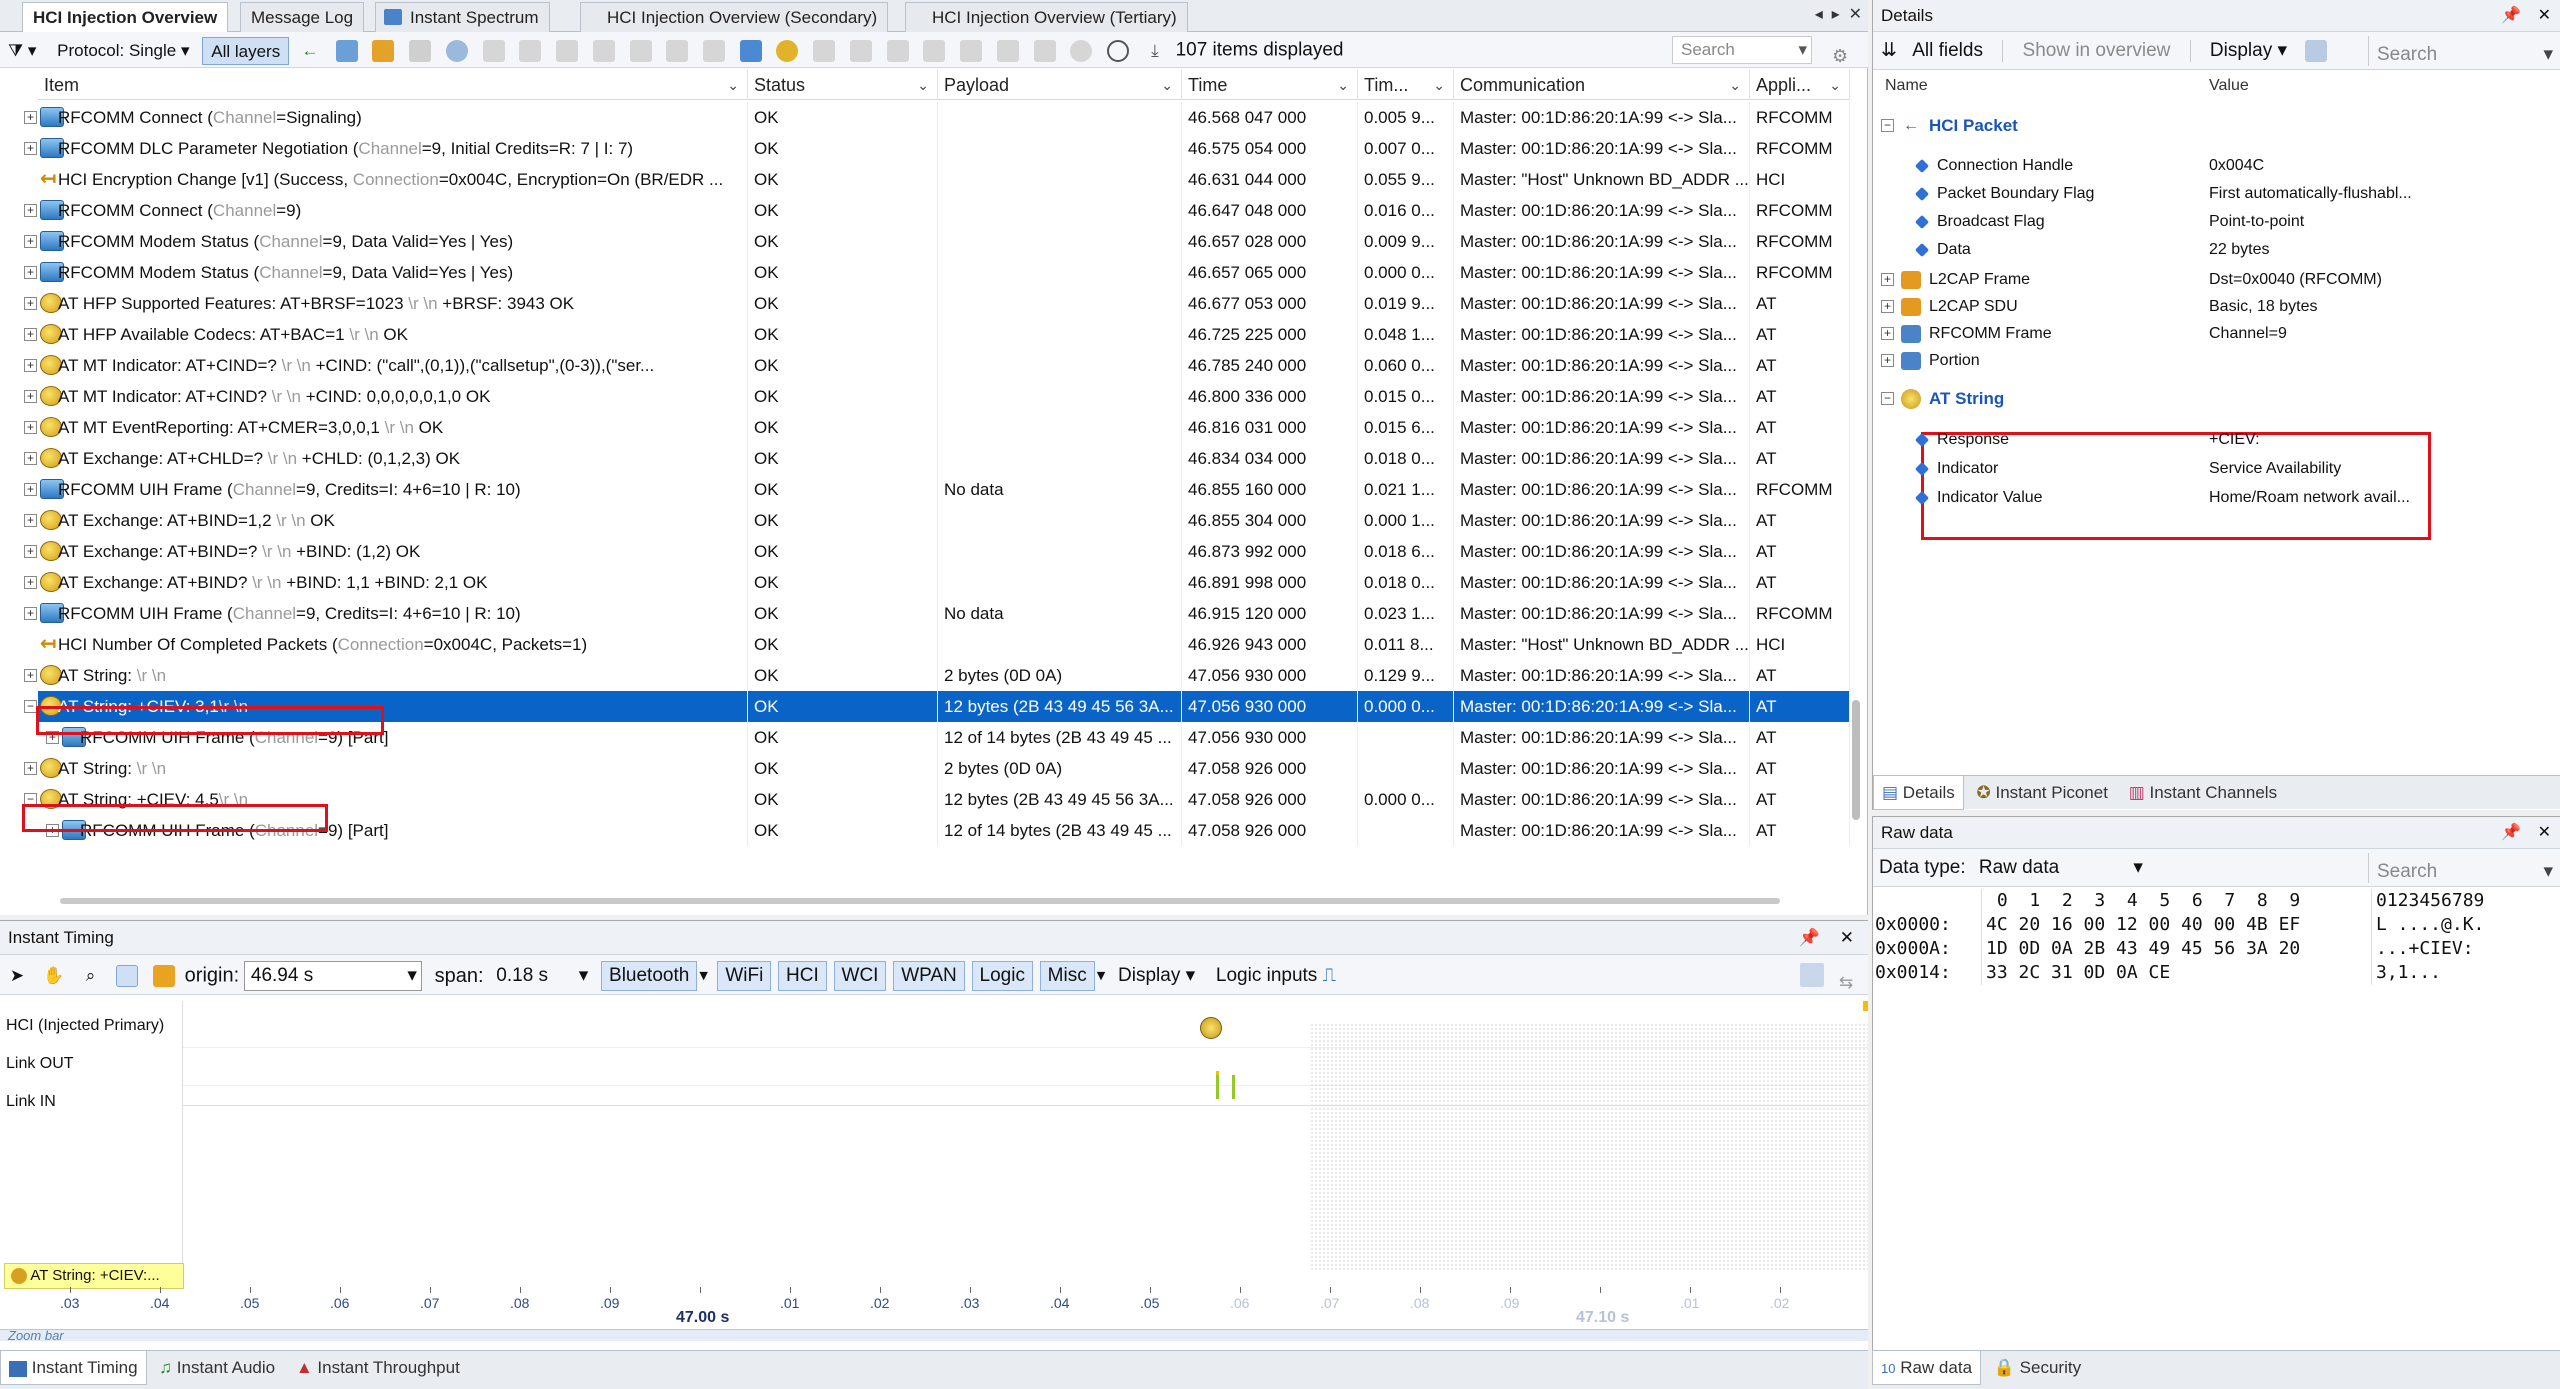 The image size is (2560, 1389). I want to click on all-fields-button: All fields, so click(1947, 51).